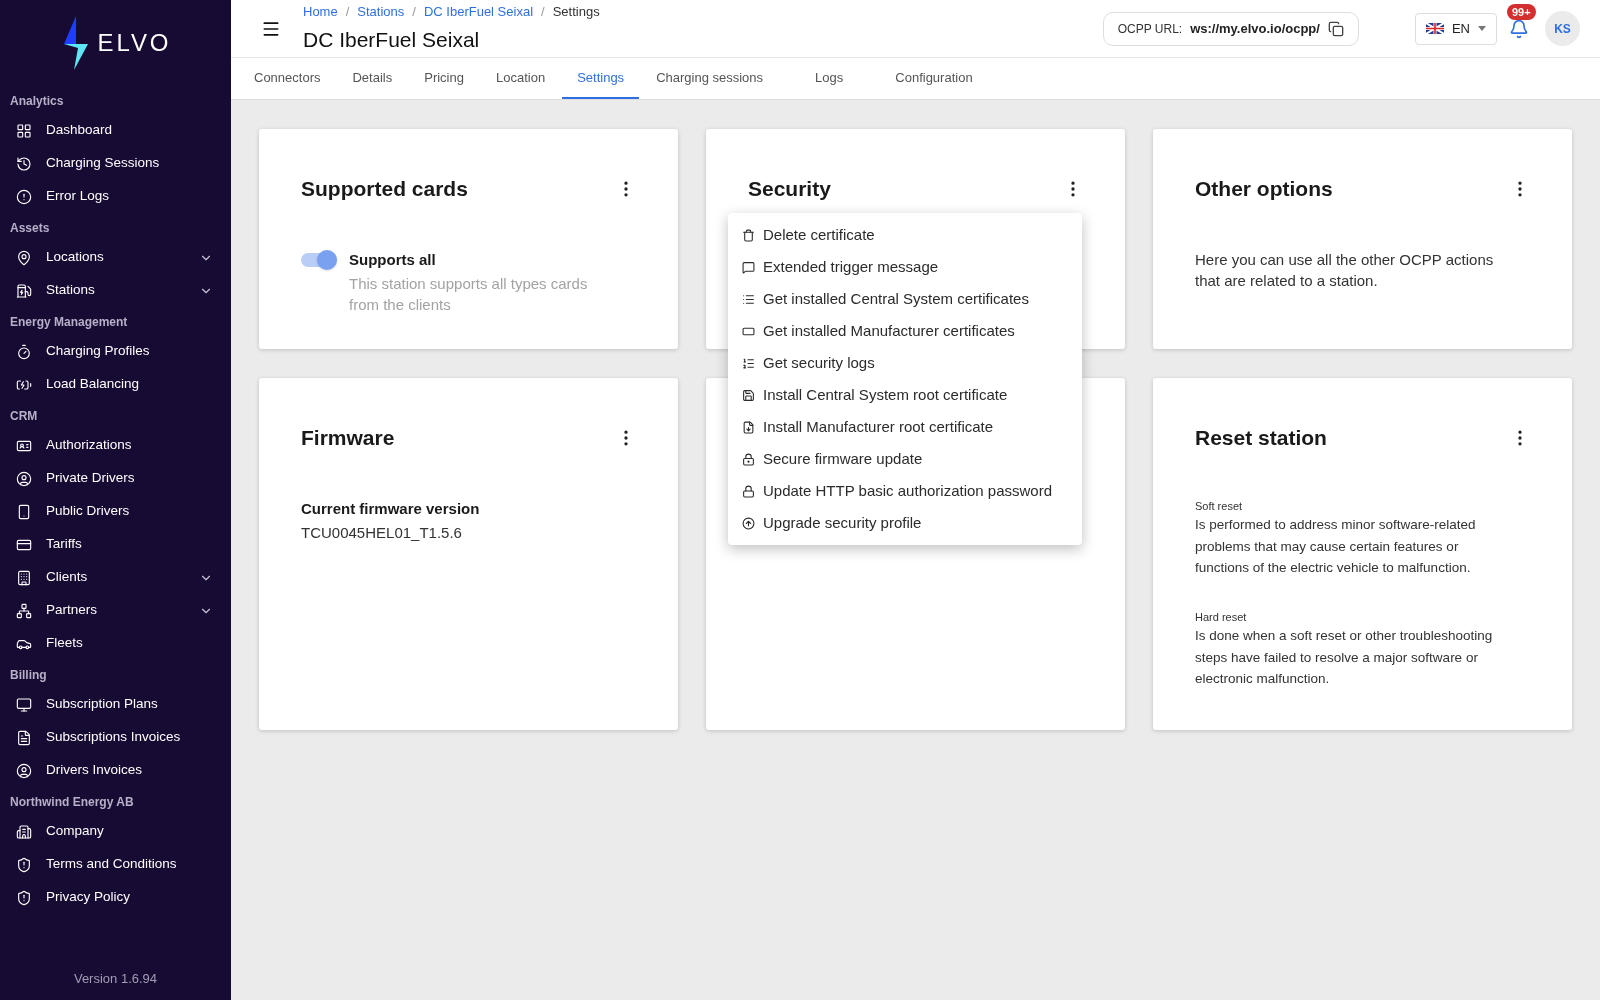 The image size is (1600, 1000). I want to click on sidebar-section-title: Energy Management, so click(69, 322).